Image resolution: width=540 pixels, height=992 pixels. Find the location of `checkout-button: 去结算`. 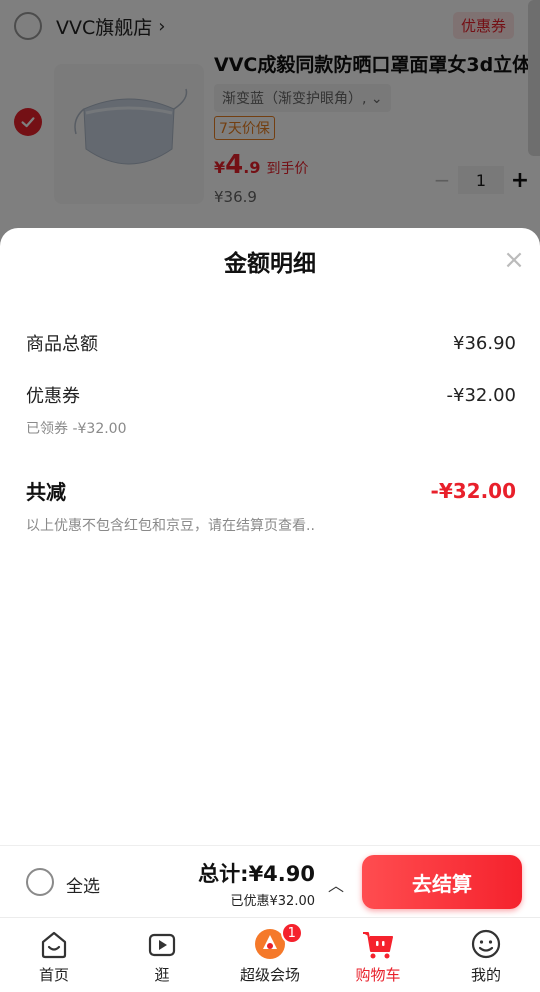

checkout-button: 去结算 is located at coordinates (442, 882).